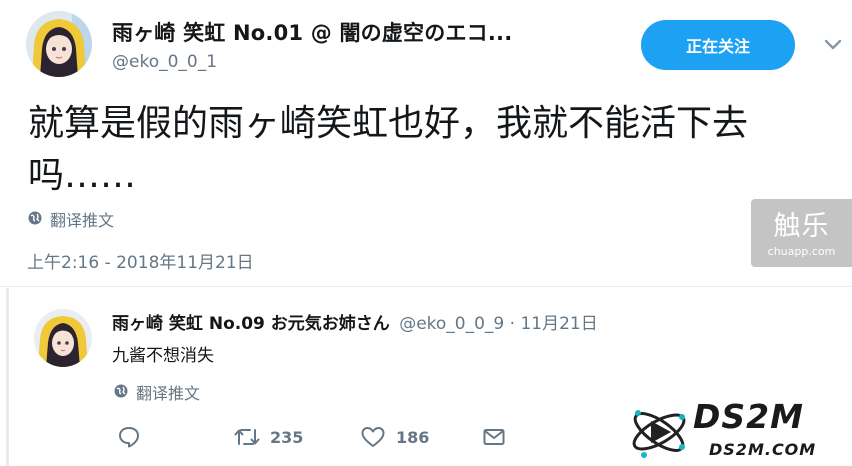 The image size is (852, 466). I want to click on chuapp-watermark: 触乐 chuapp.com, so click(801, 233).